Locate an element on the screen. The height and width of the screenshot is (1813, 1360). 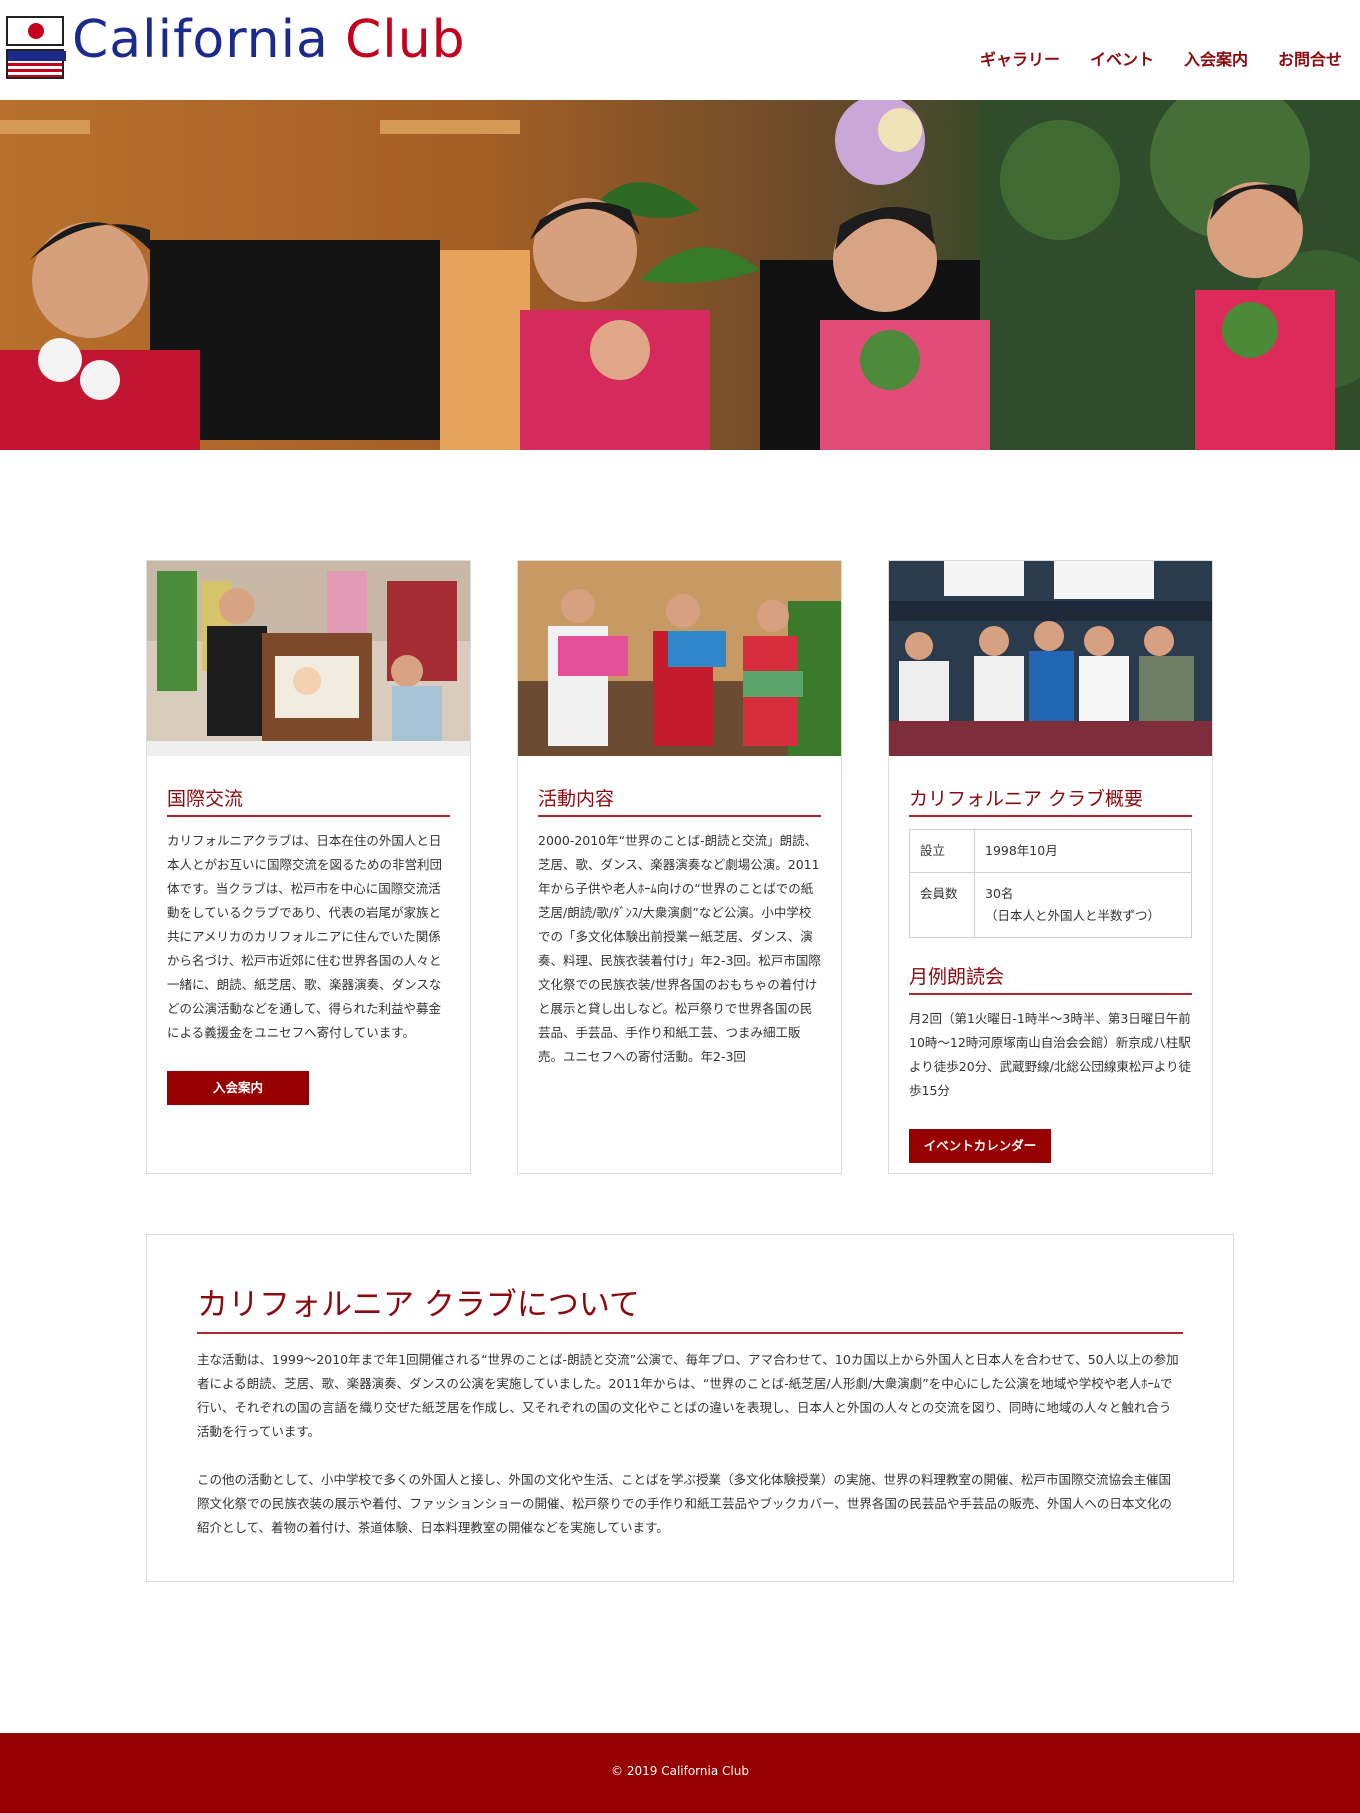
nav-event: イベント is located at coordinates (1122, 58).